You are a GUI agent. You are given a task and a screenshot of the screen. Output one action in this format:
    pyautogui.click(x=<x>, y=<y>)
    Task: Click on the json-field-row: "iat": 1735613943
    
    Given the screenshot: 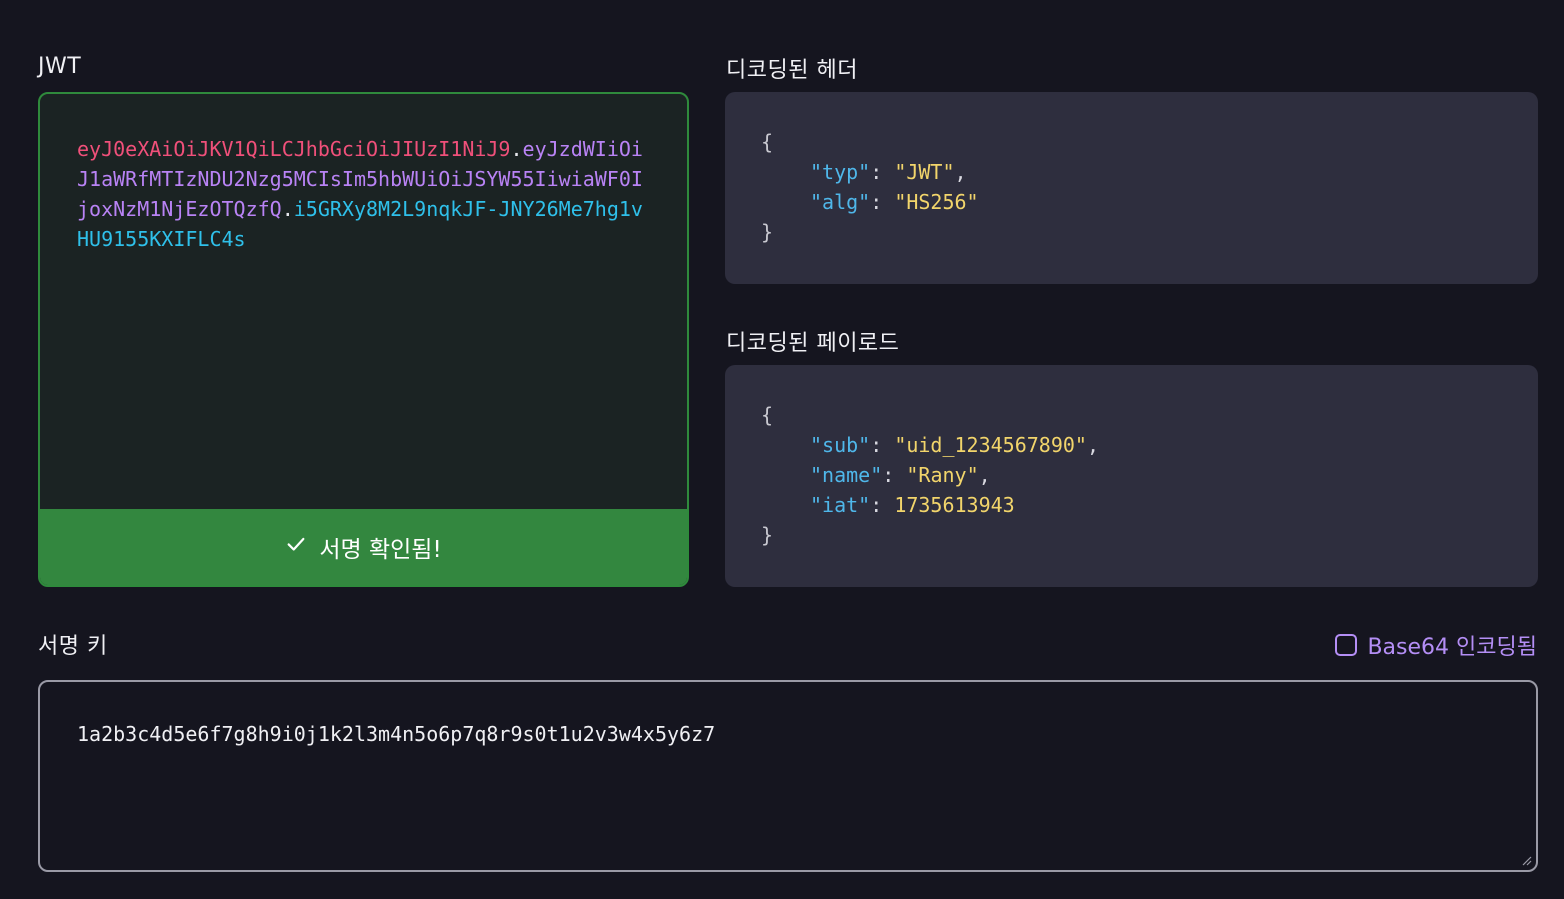 What is the action you would take?
    pyautogui.click(x=912, y=505)
    